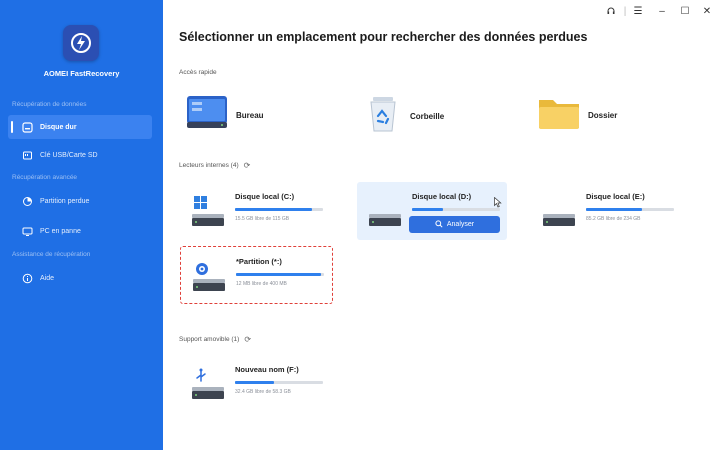  I want to click on quick-item-recycle-bin: Corbeille, so click(404, 116).